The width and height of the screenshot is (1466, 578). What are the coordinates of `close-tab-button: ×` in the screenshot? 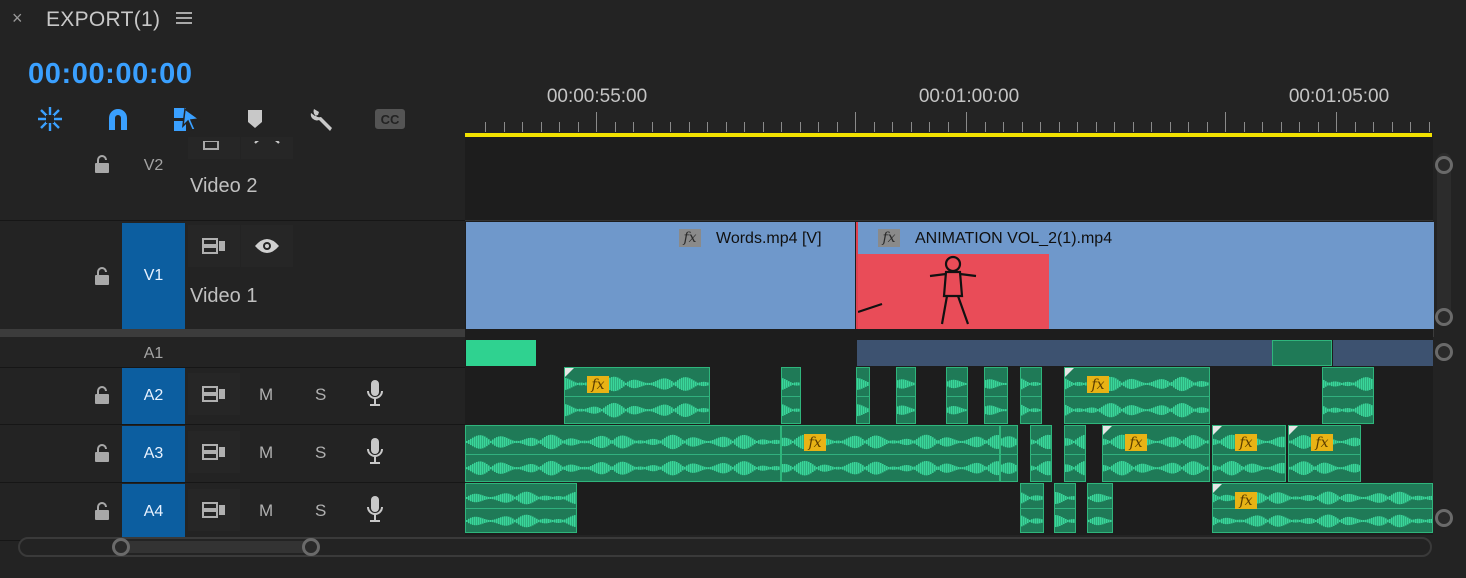 It's located at (17, 18).